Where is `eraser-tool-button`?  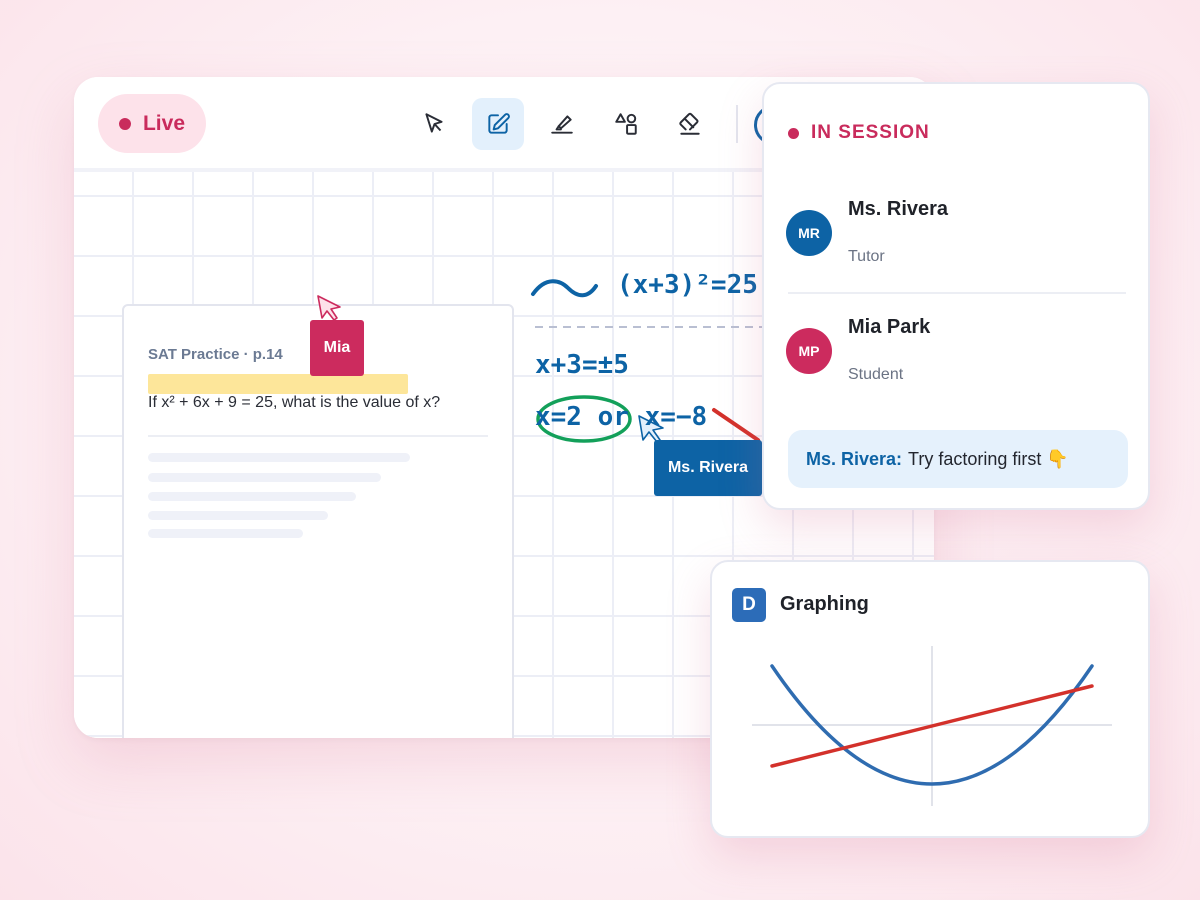 eraser-tool-button is located at coordinates (690, 124).